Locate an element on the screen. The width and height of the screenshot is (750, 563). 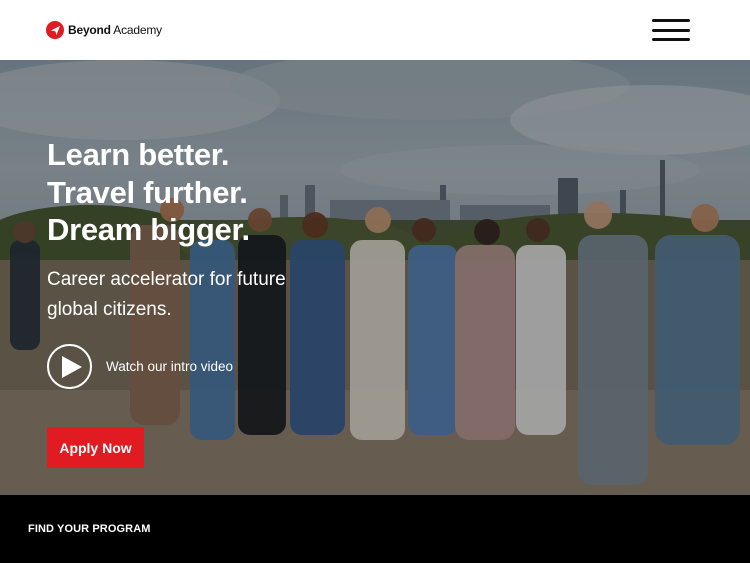
site-header: Beyond Academy is located at coordinates (375, 30).